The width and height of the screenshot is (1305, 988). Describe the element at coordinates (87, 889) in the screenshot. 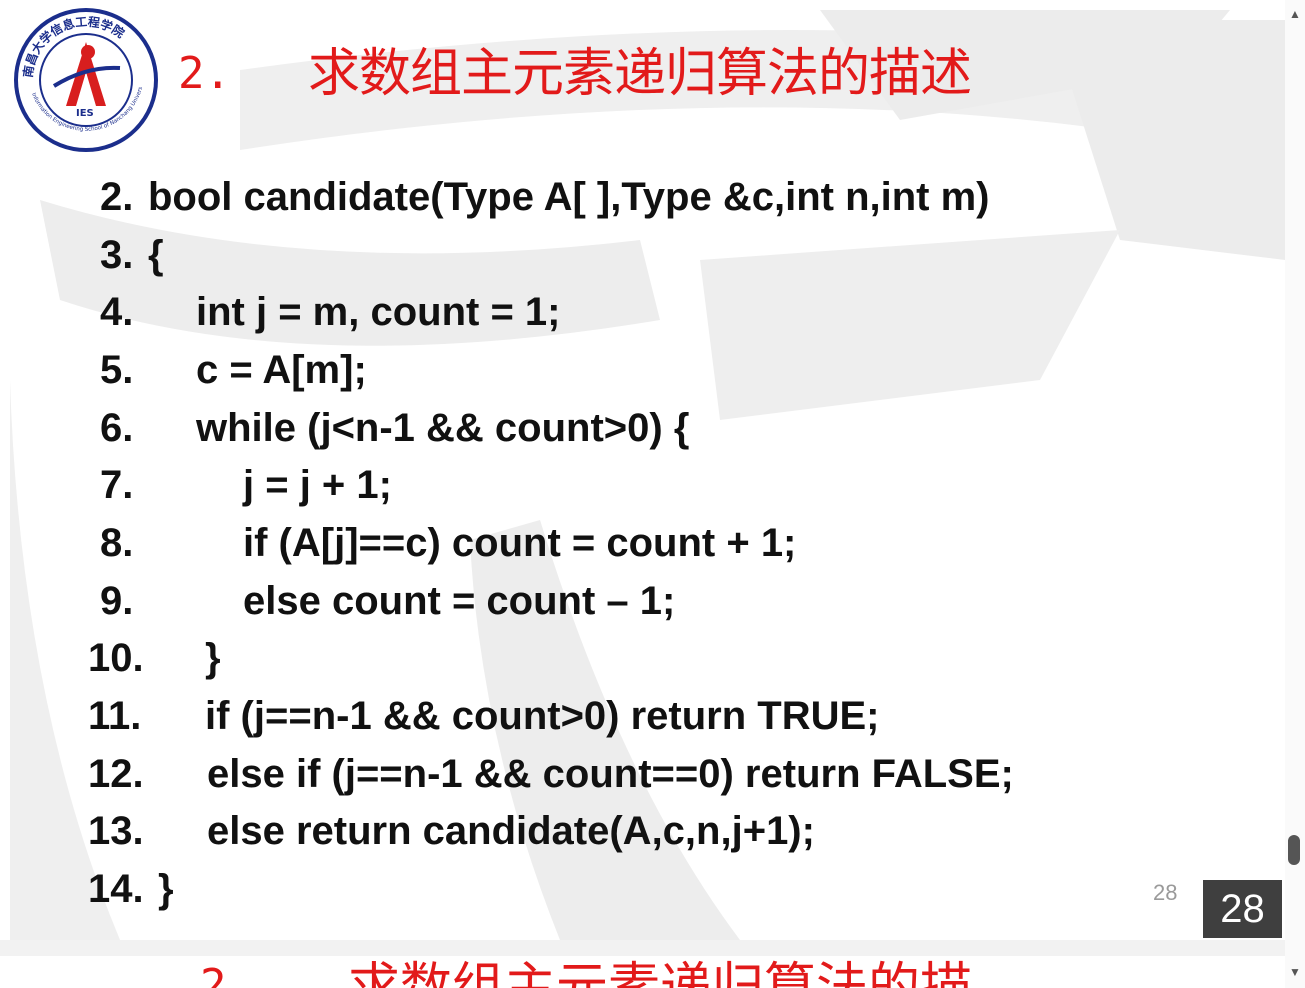

I see `code-line: 14. }` at that location.